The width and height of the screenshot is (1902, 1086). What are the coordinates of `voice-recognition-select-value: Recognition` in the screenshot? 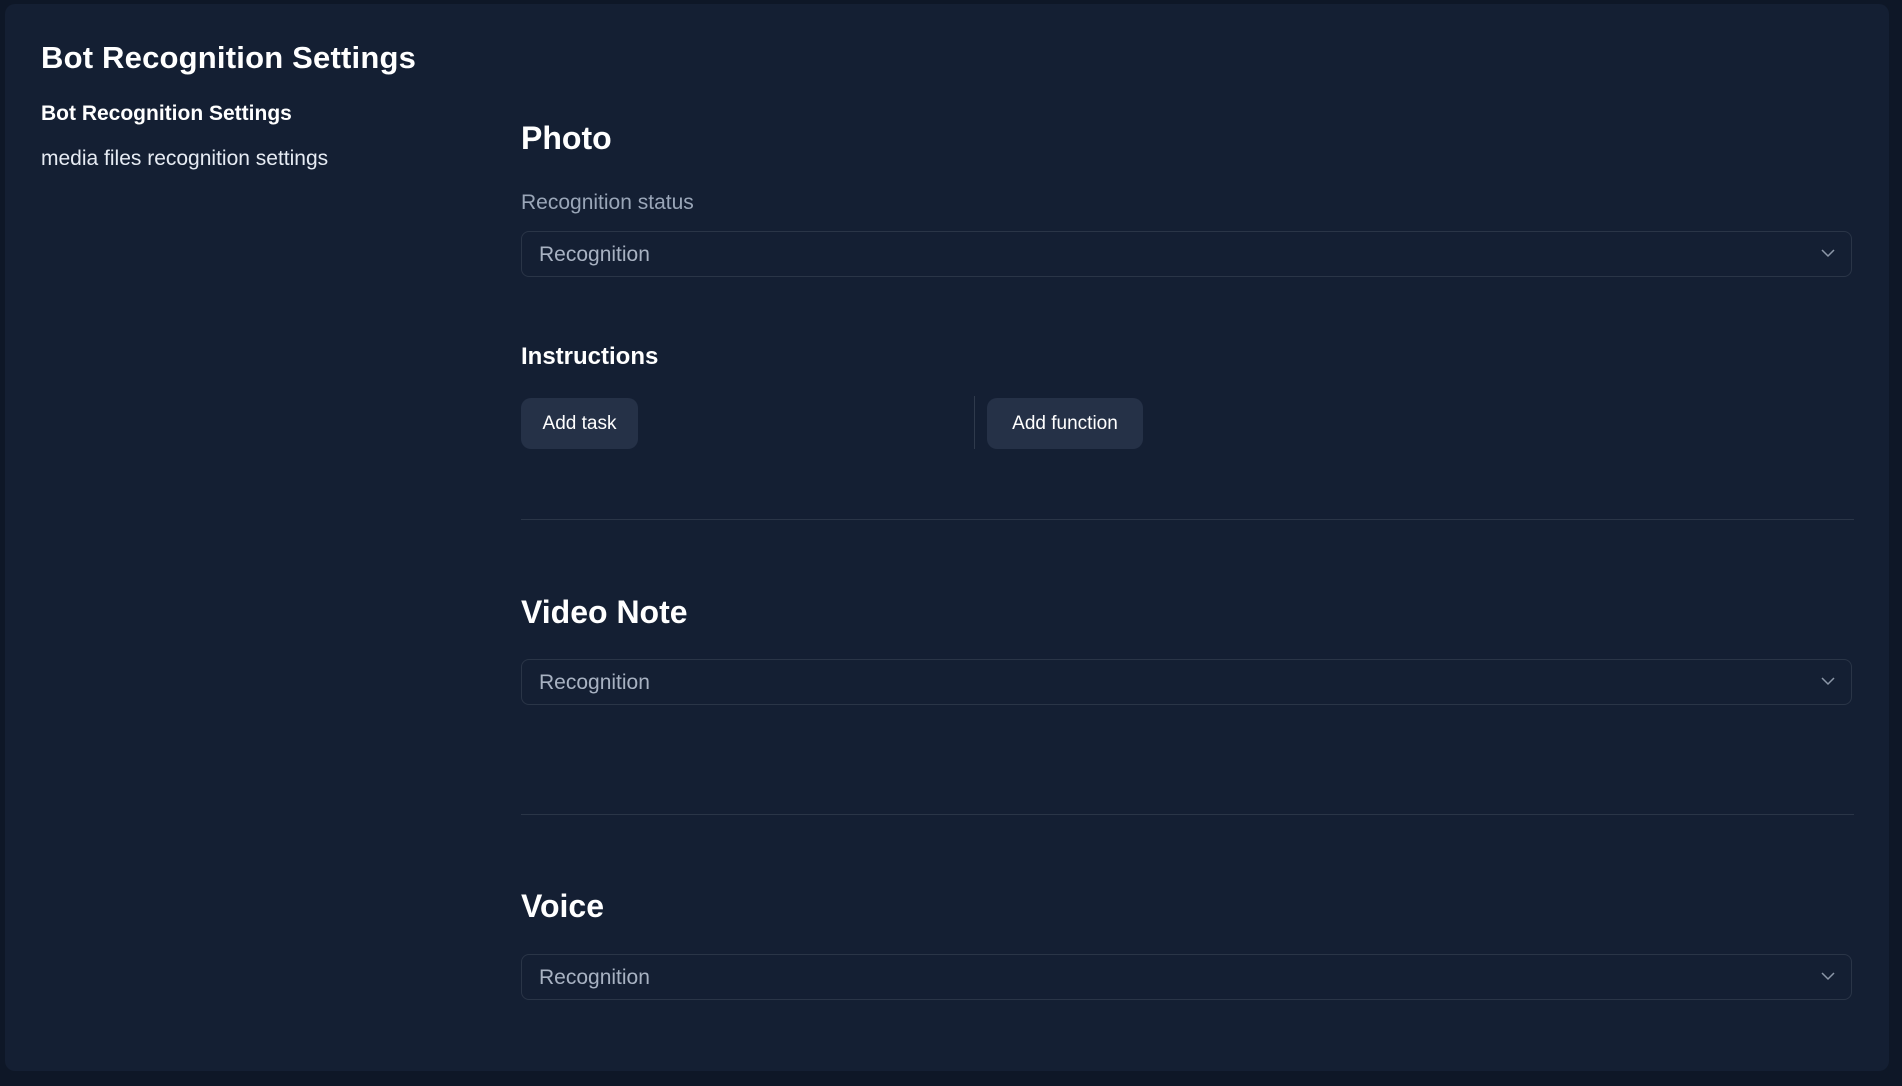 It's located at (594, 977).